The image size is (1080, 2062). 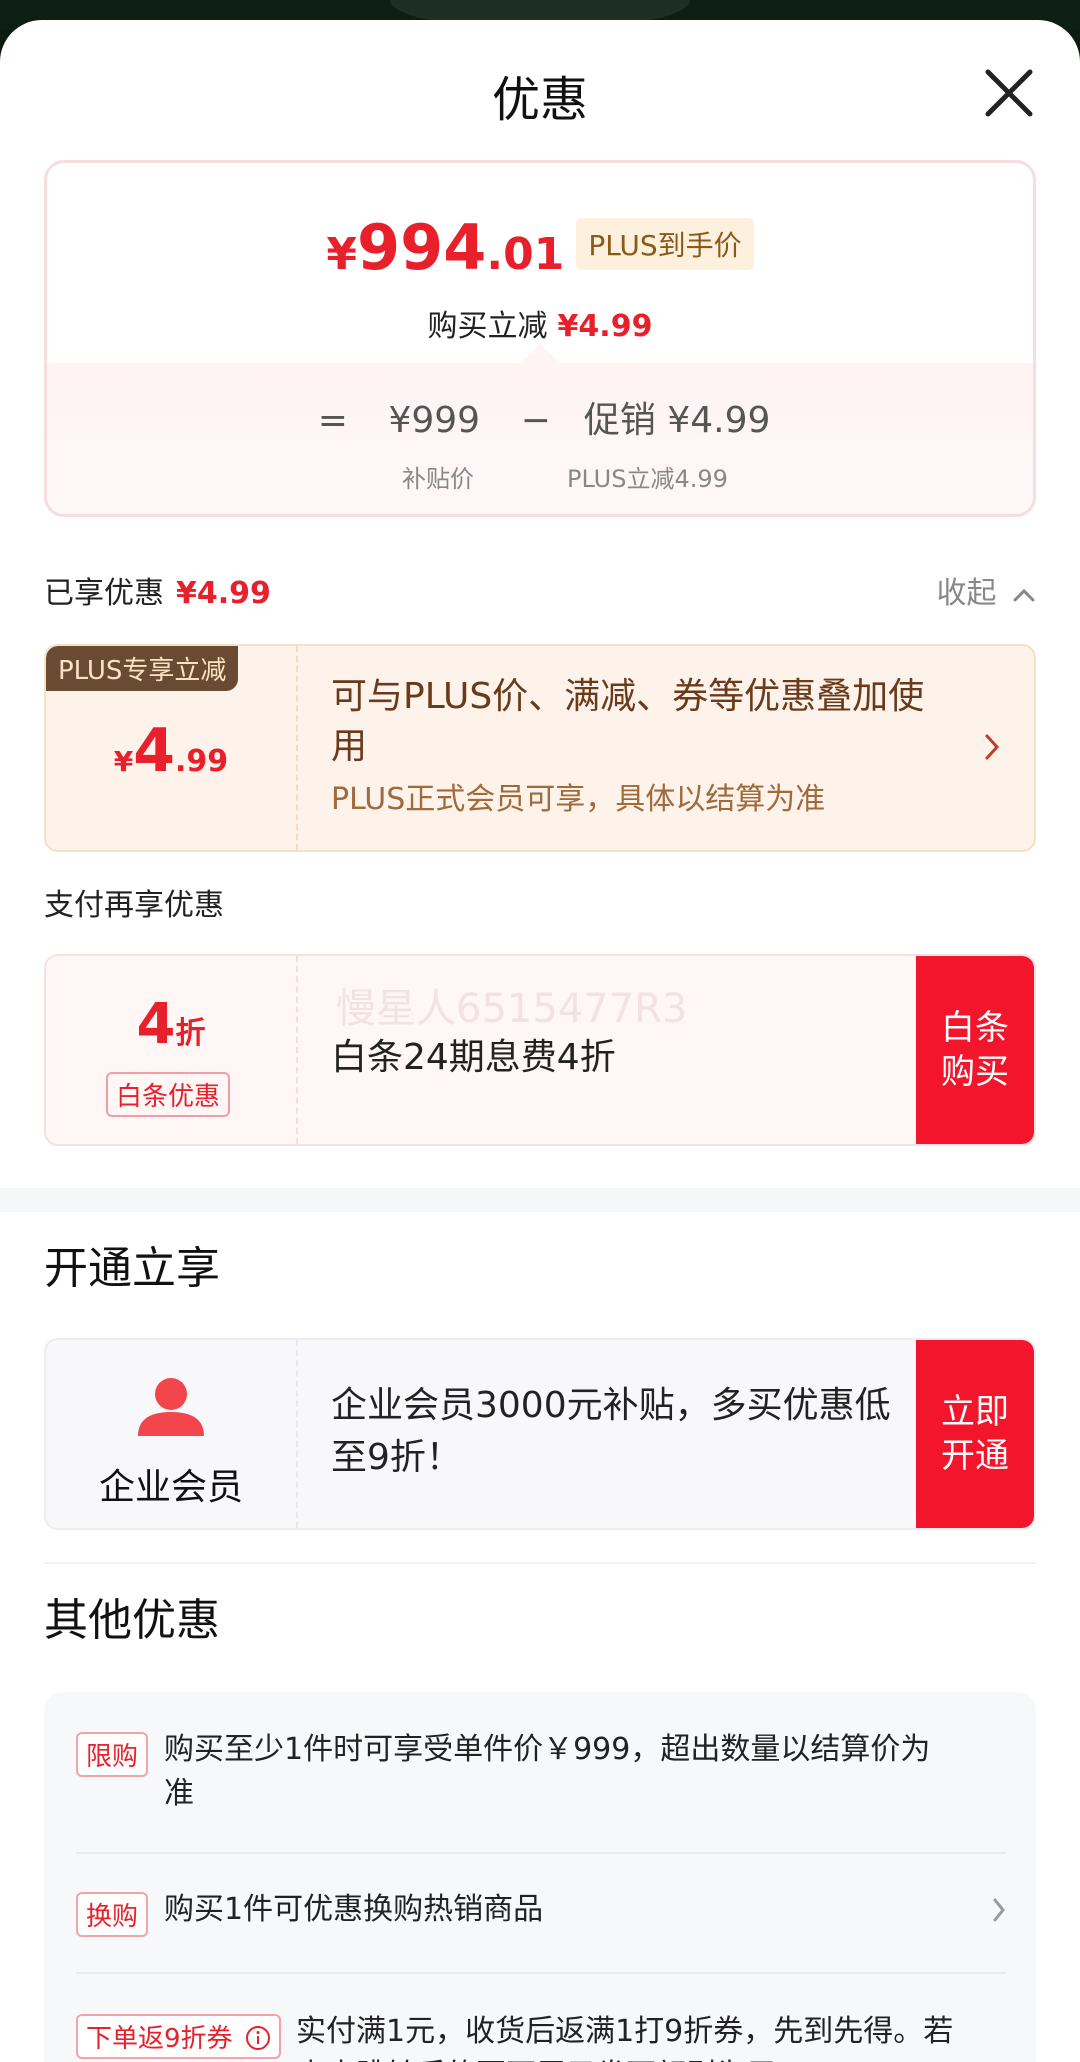 I want to click on limit-tag: 限购, so click(x=112, y=1754).